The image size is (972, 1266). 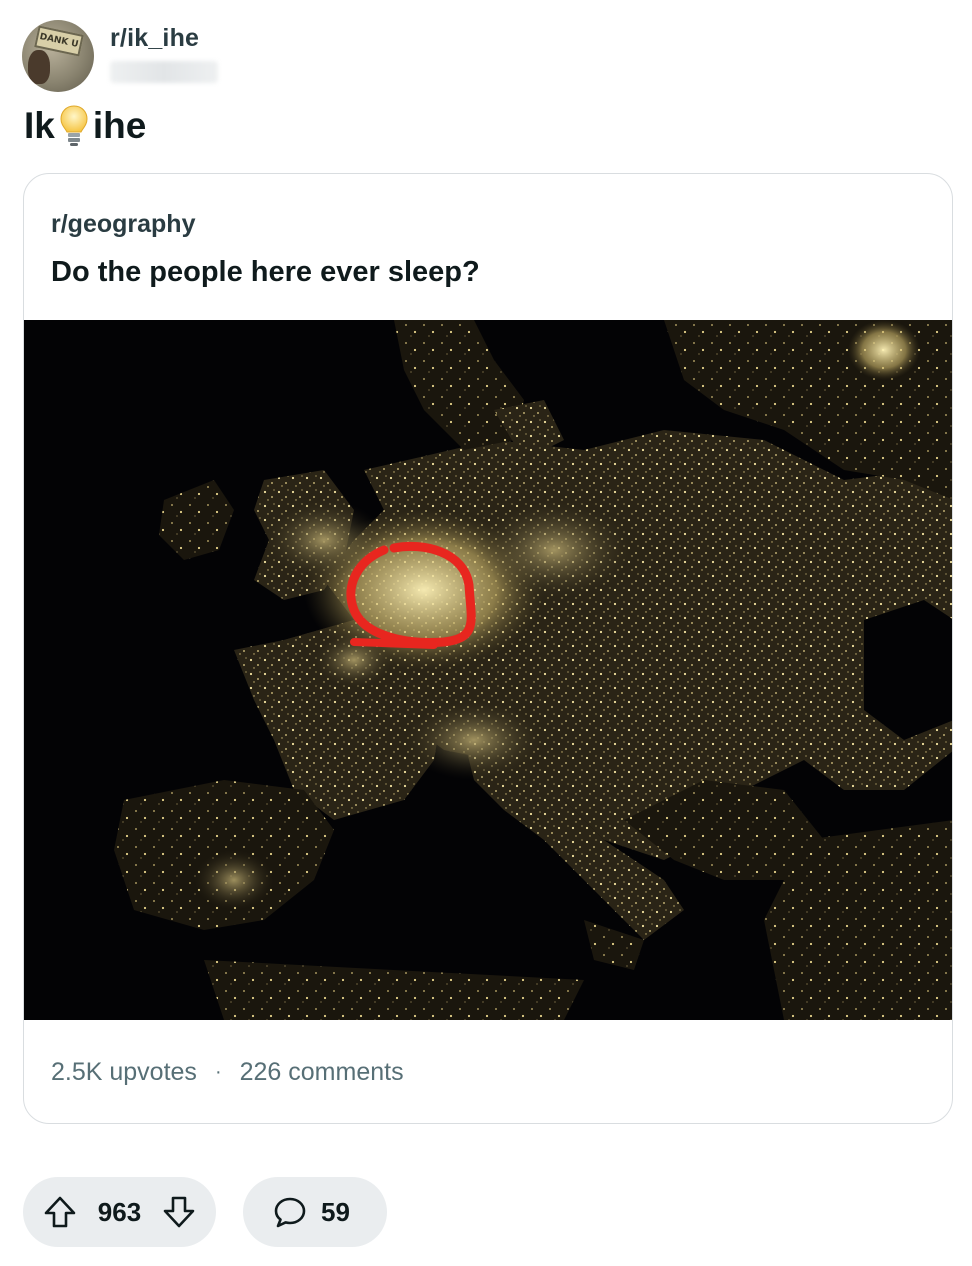 I want to click on post-title: Ik ihe, so click(x=85, y=126).